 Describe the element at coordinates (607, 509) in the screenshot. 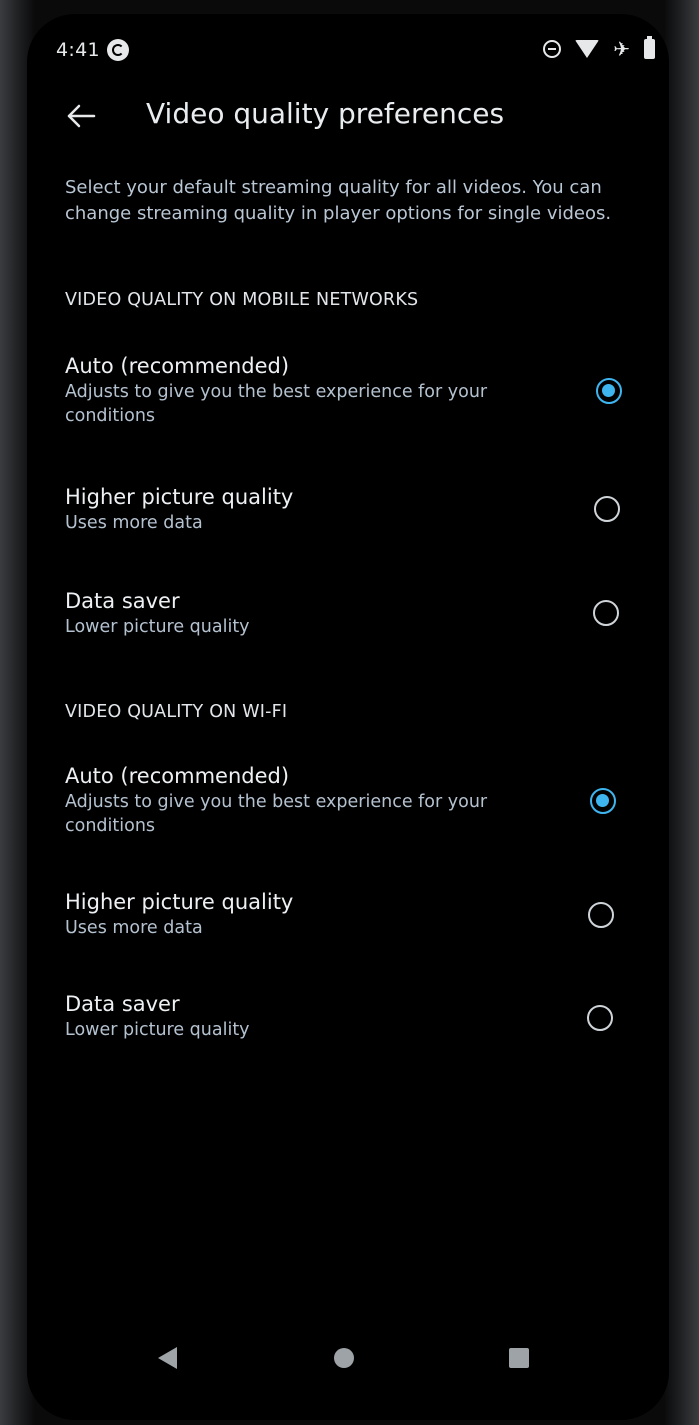

I see `radio-mobile-higher` at that location.